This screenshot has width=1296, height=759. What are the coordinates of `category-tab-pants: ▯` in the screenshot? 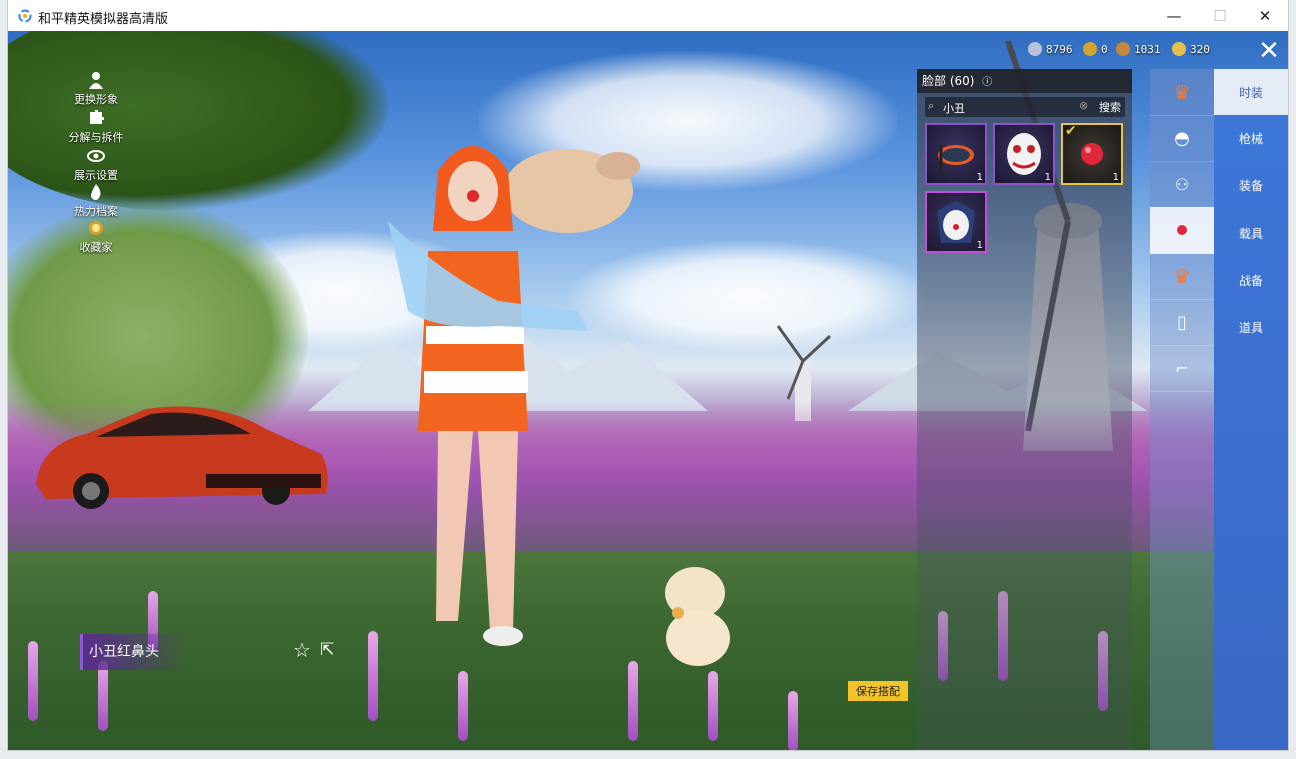 It's located at (1182, 322).